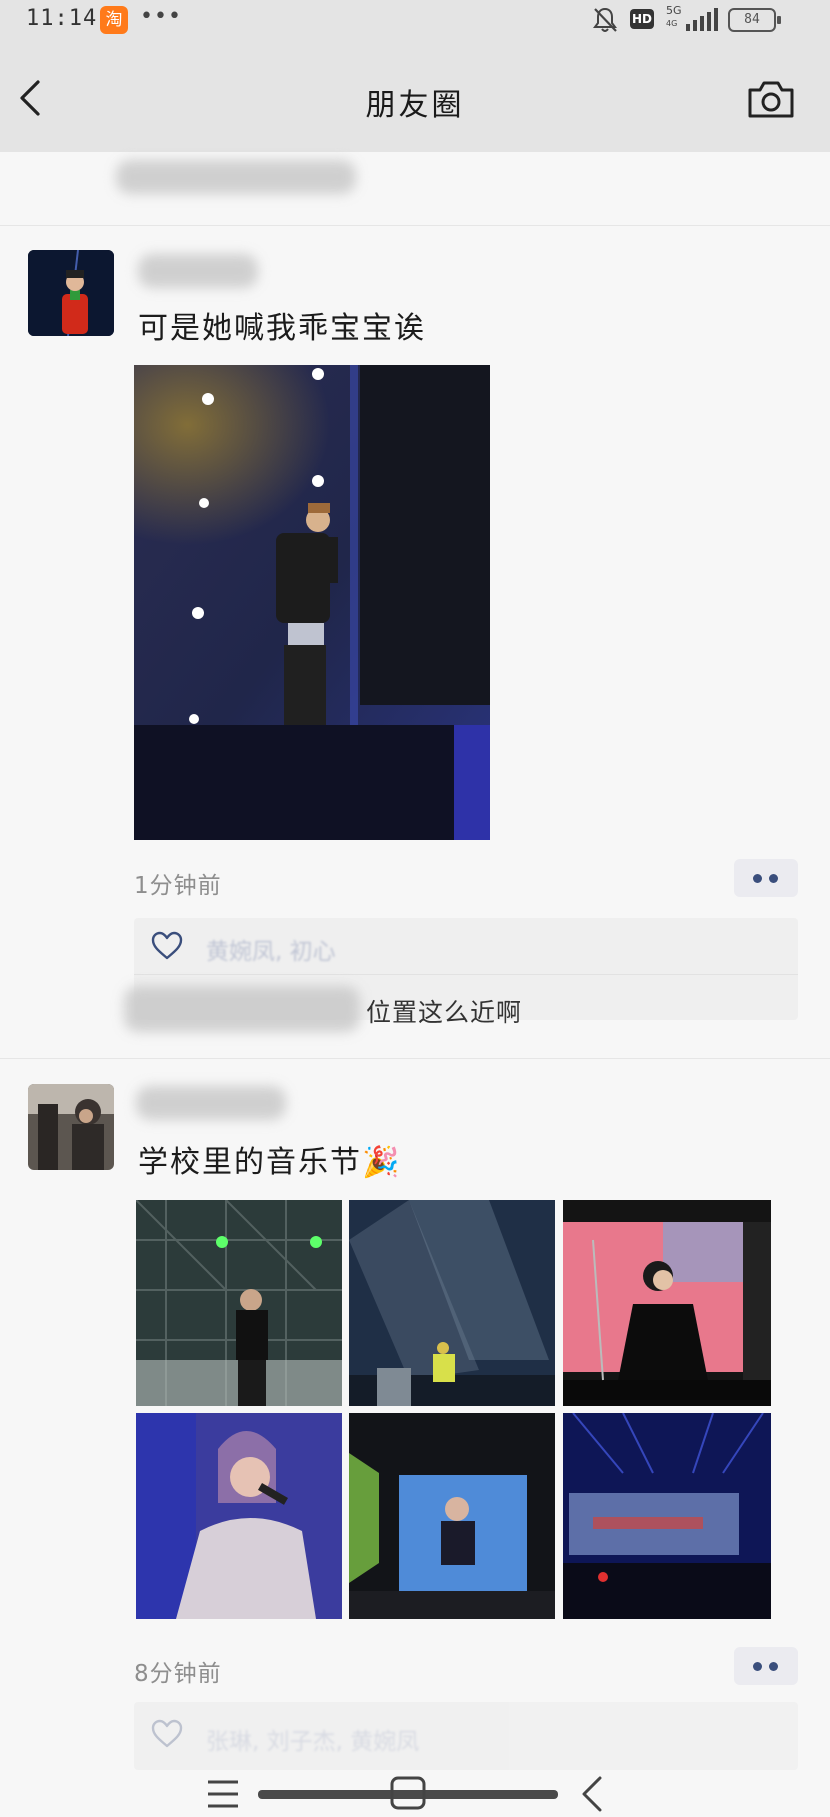 The width and height of the screenshot is (830, 1817). Describe the element at coordinates (223, 1794) in the screenshot. I see `menu-icon` at that location.